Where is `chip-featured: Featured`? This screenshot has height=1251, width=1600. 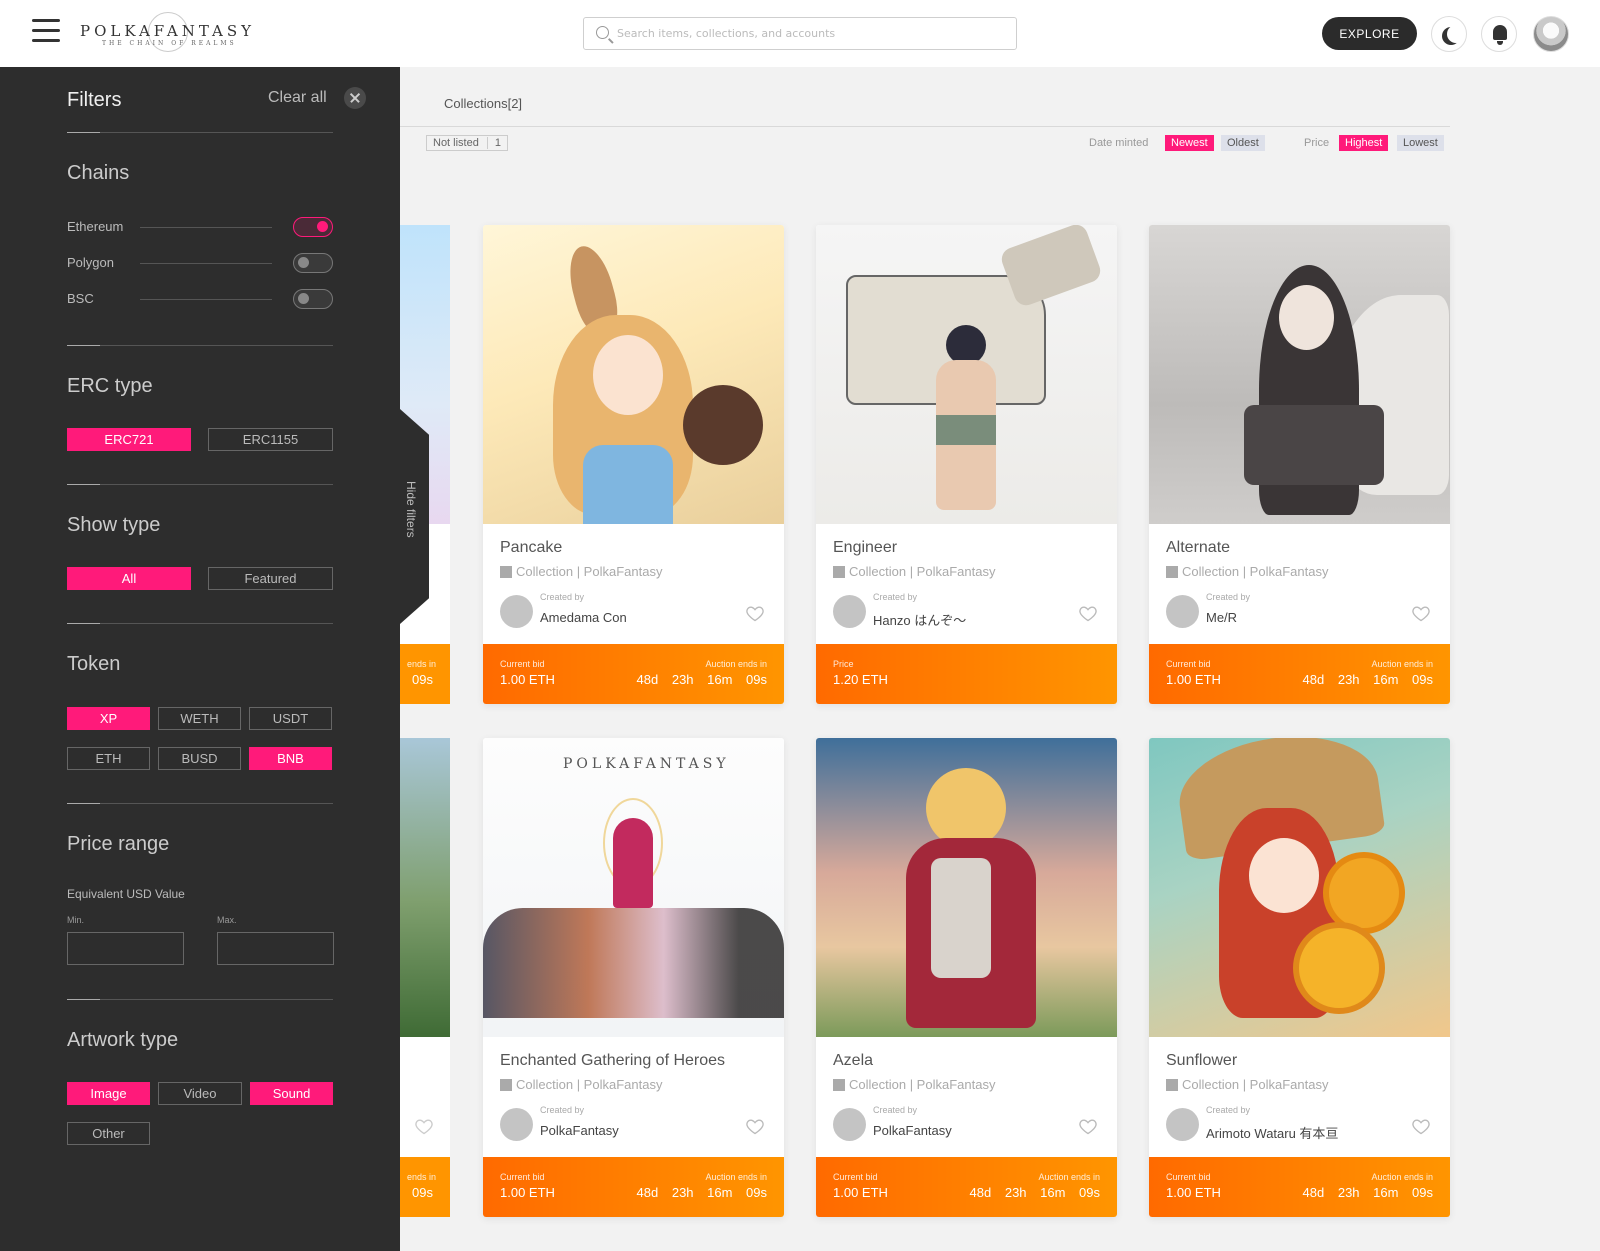
chip-featured: Featured is located at coordinates (270, 578).